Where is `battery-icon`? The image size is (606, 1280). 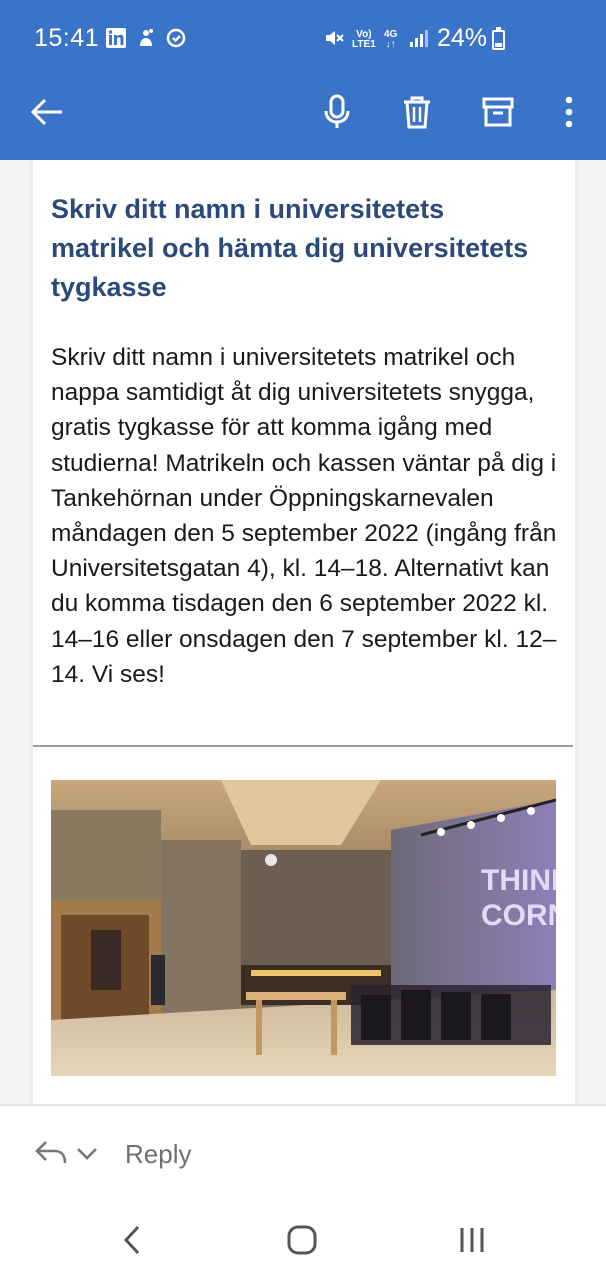 battery-icon is located at coordinates (498, 38).